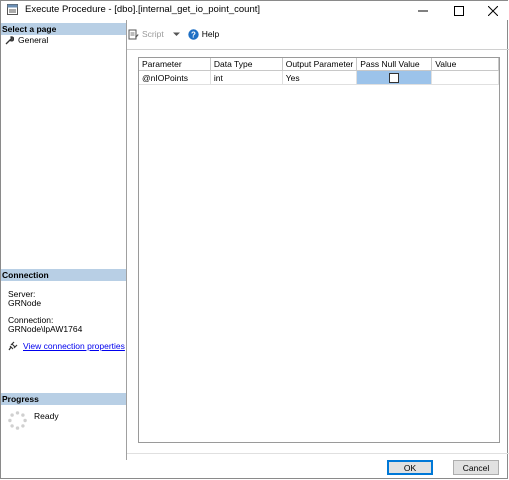 Image resolution: width=509 pixels, height=480 pixels. Describe the element at coordinates (465, 64) in the screenshot. I see `column-header-value: Value` at that location.